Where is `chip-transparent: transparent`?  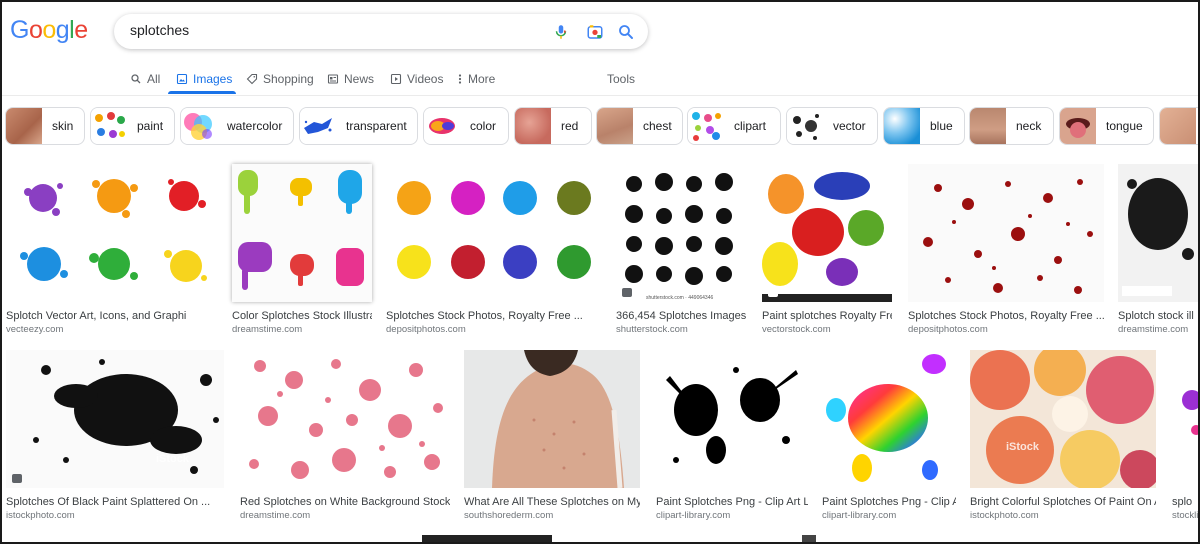 chip-transparent: transparent is located at coordinates (358, 126).